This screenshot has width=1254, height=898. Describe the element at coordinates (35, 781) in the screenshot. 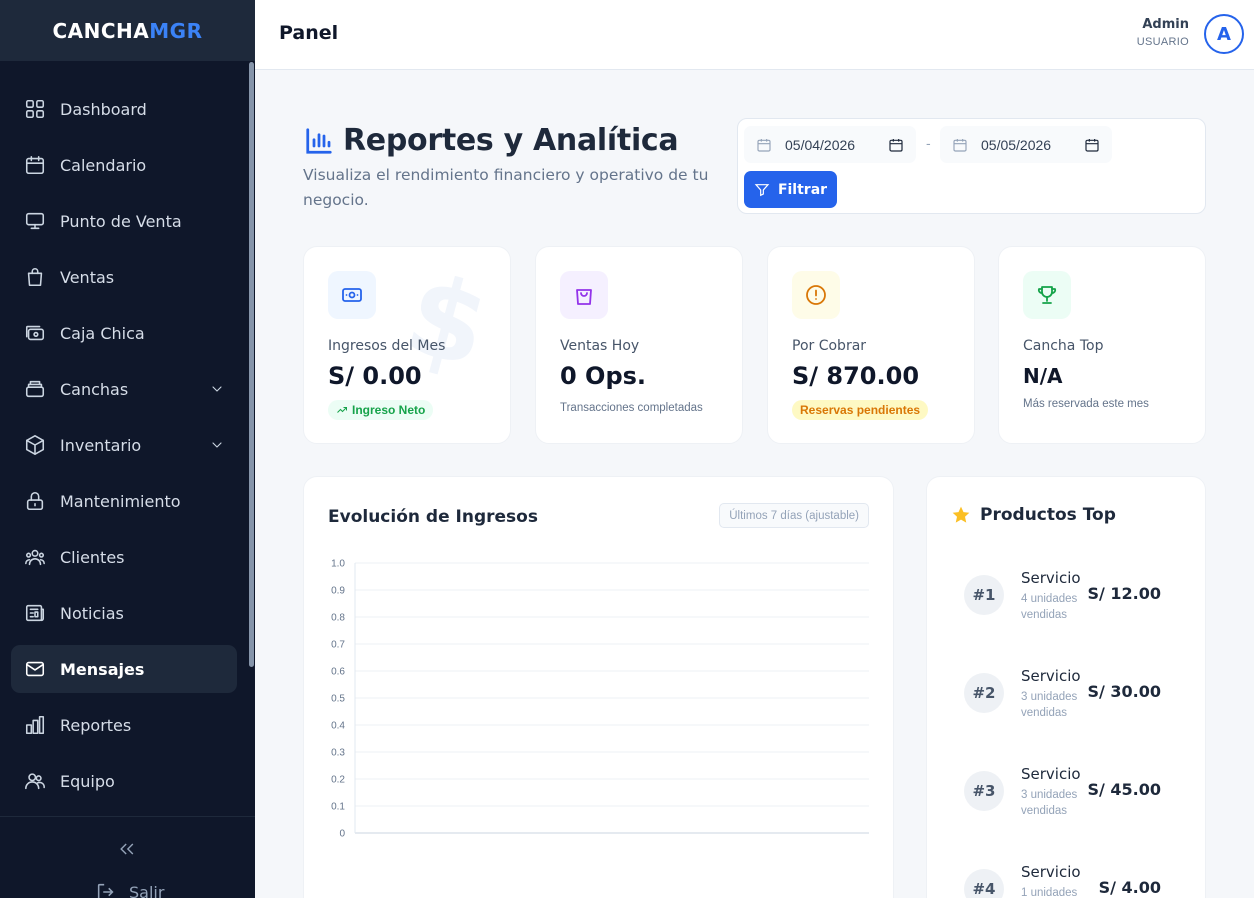

I see `team-icon` at that location.